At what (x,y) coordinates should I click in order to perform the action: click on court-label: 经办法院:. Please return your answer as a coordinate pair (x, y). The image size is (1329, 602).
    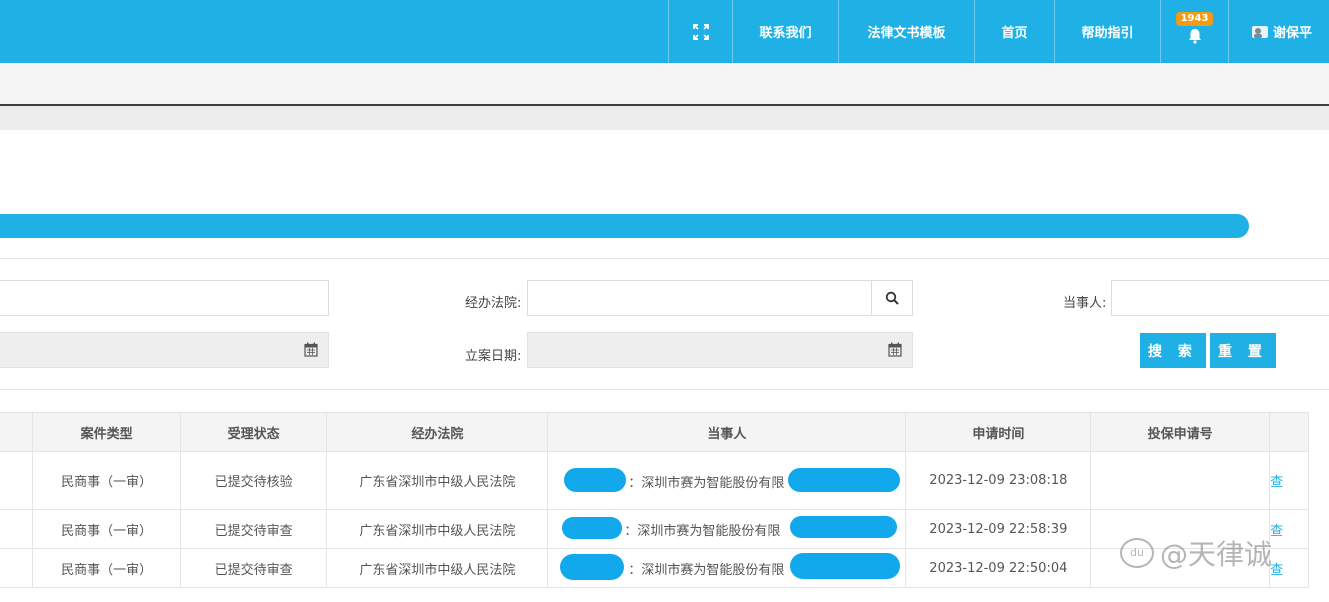
    Looking at the image, I should click on (493, 303).